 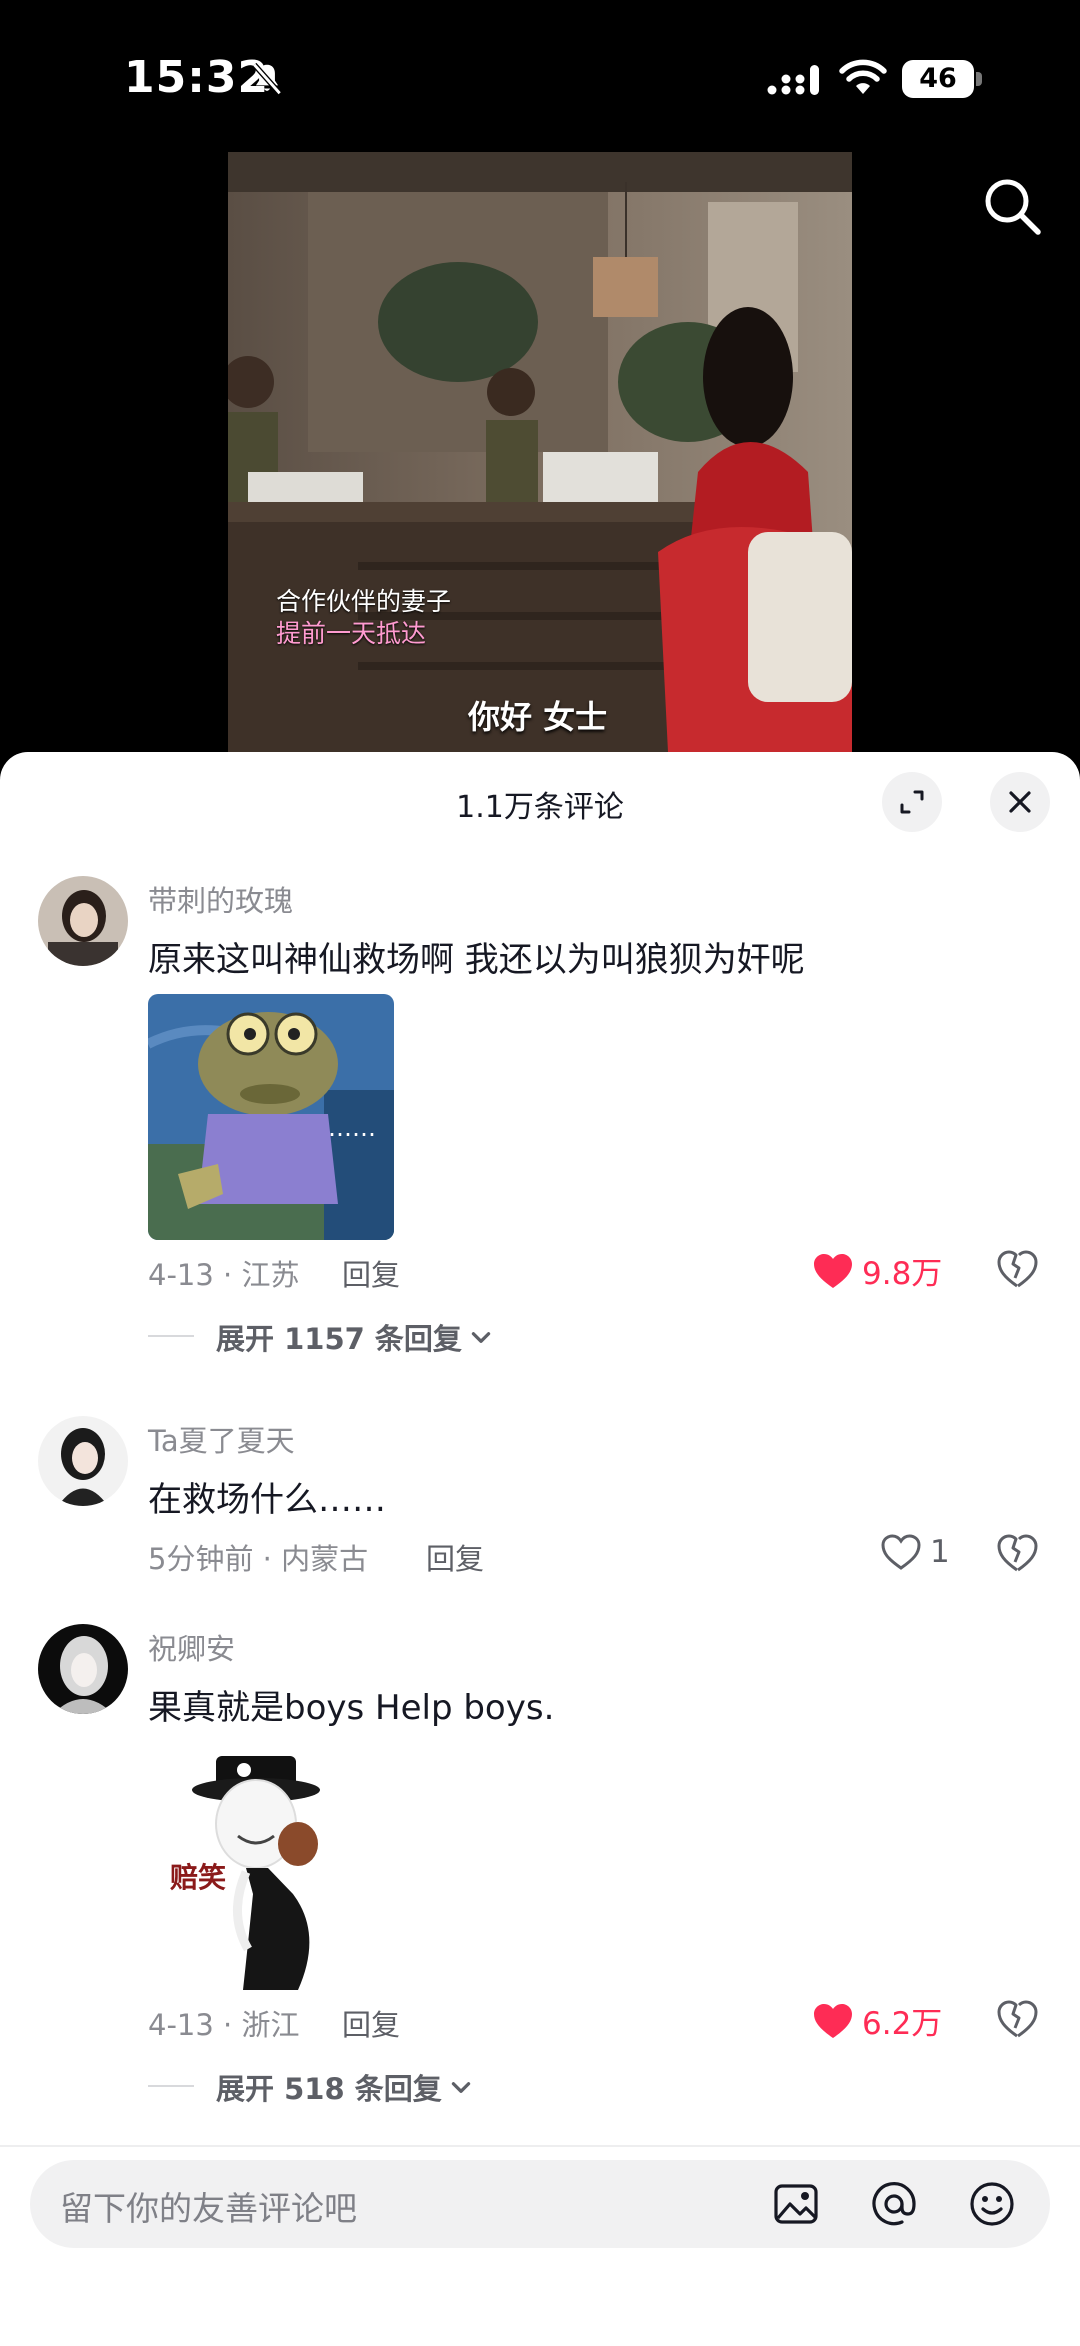 What do you see at coordinates (940, 1552) in the screenshot?
I see `like-count: 1` at bounding box center [940, 1552].